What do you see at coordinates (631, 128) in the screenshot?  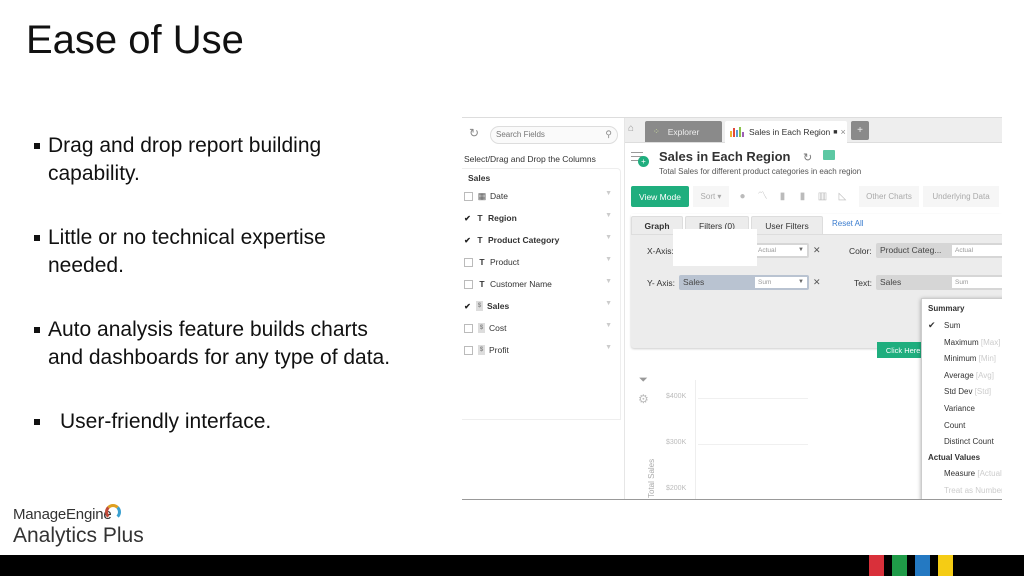 I see `home-icon: ⌂` at bounding box center [631, 128].